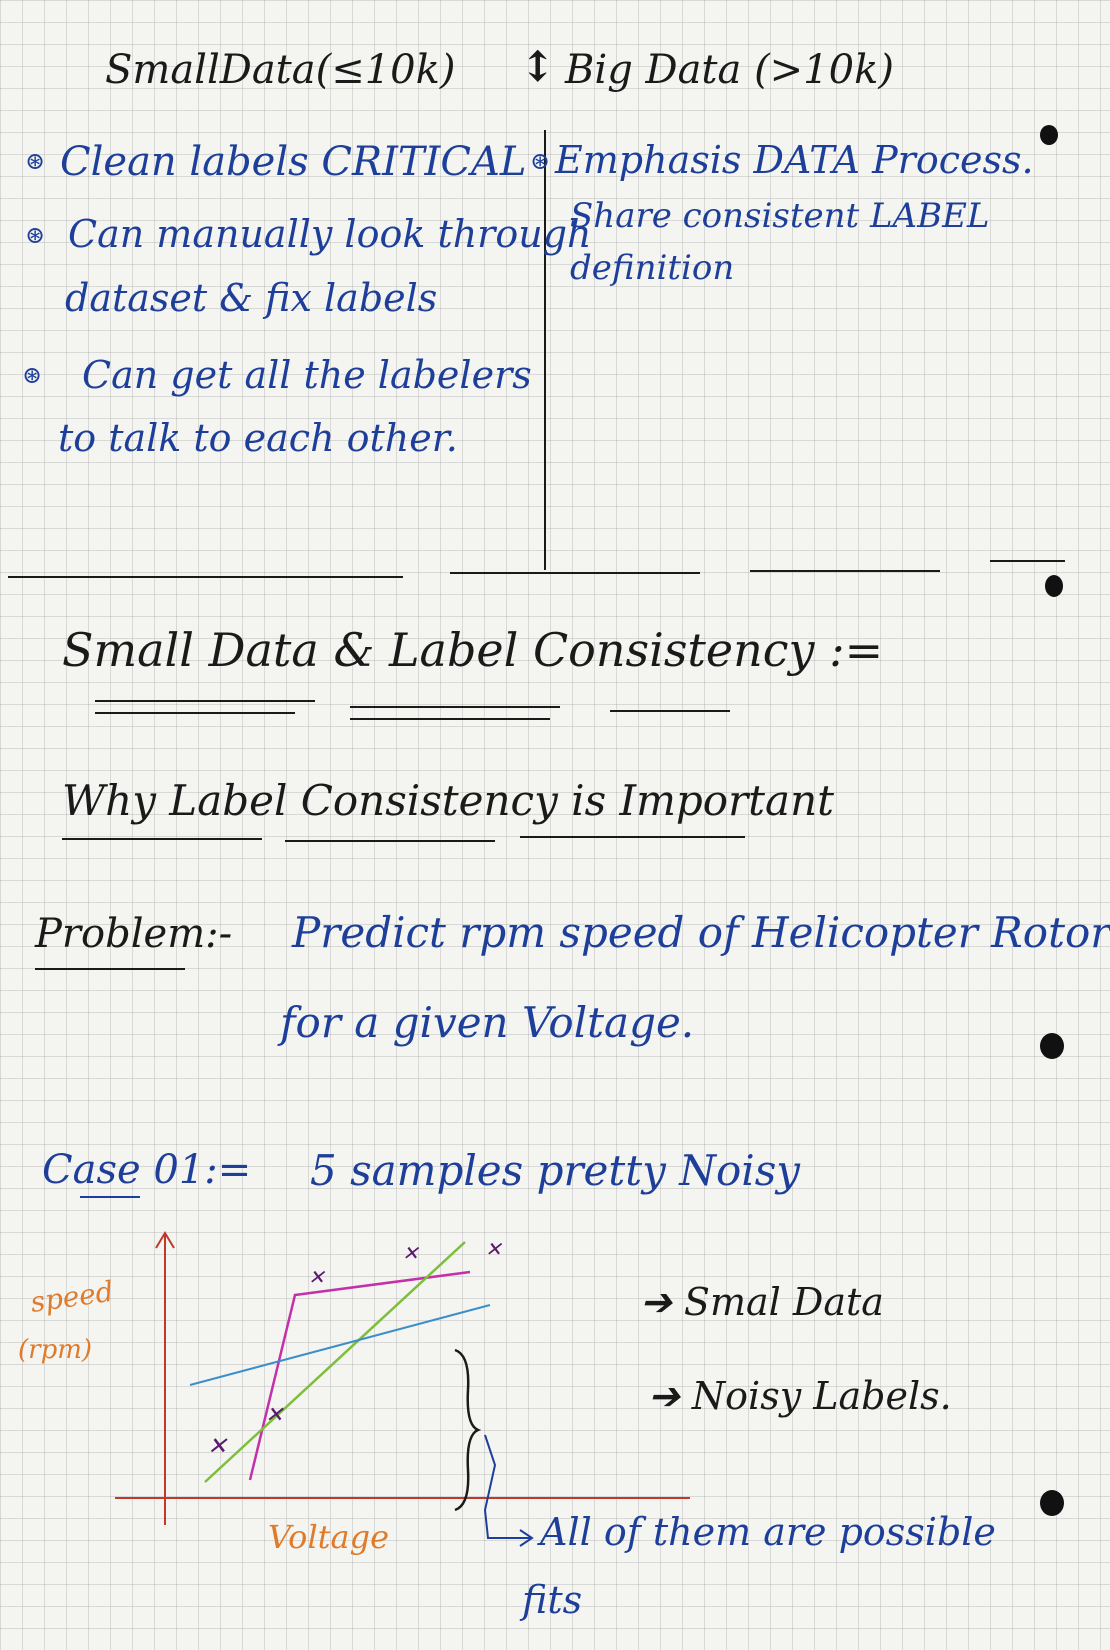 The width and height of the screenshot is (1110, 1650). Describe the element at coordinates (545, 350) in the screenshot. I see `column-divider` at that location.